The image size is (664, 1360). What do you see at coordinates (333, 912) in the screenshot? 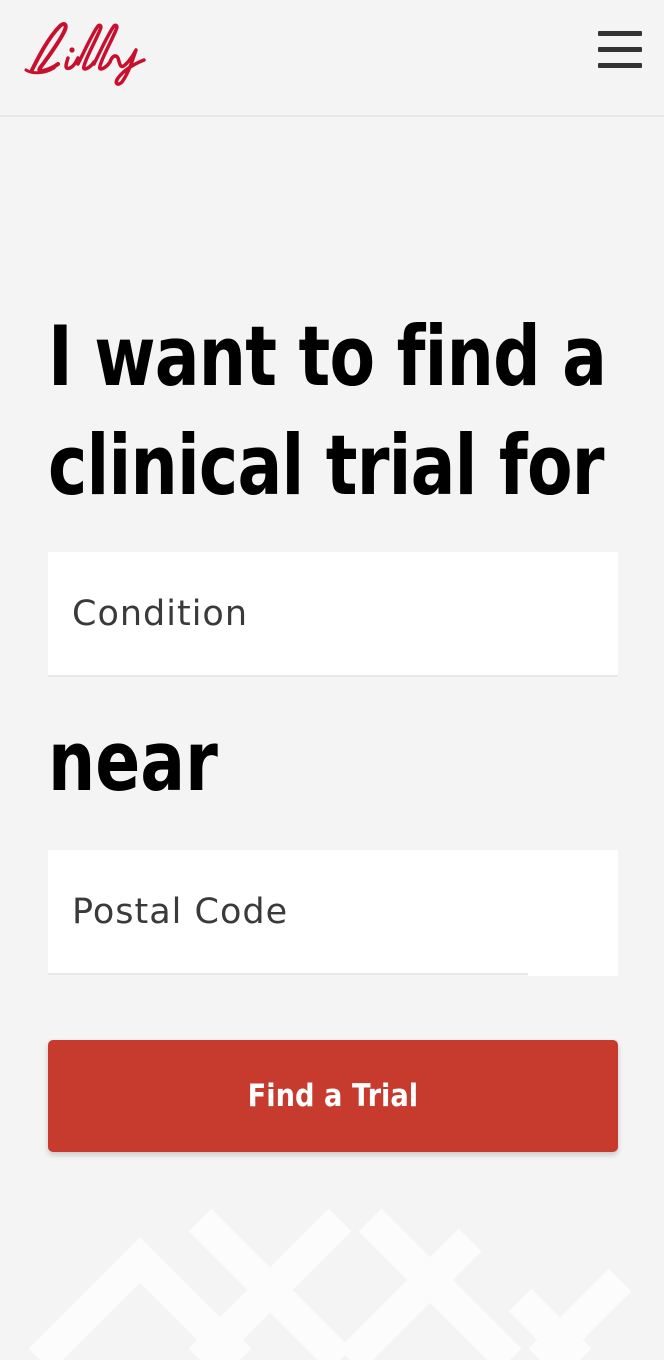
I see `postal-code-input` at bounding box center [333, 912].